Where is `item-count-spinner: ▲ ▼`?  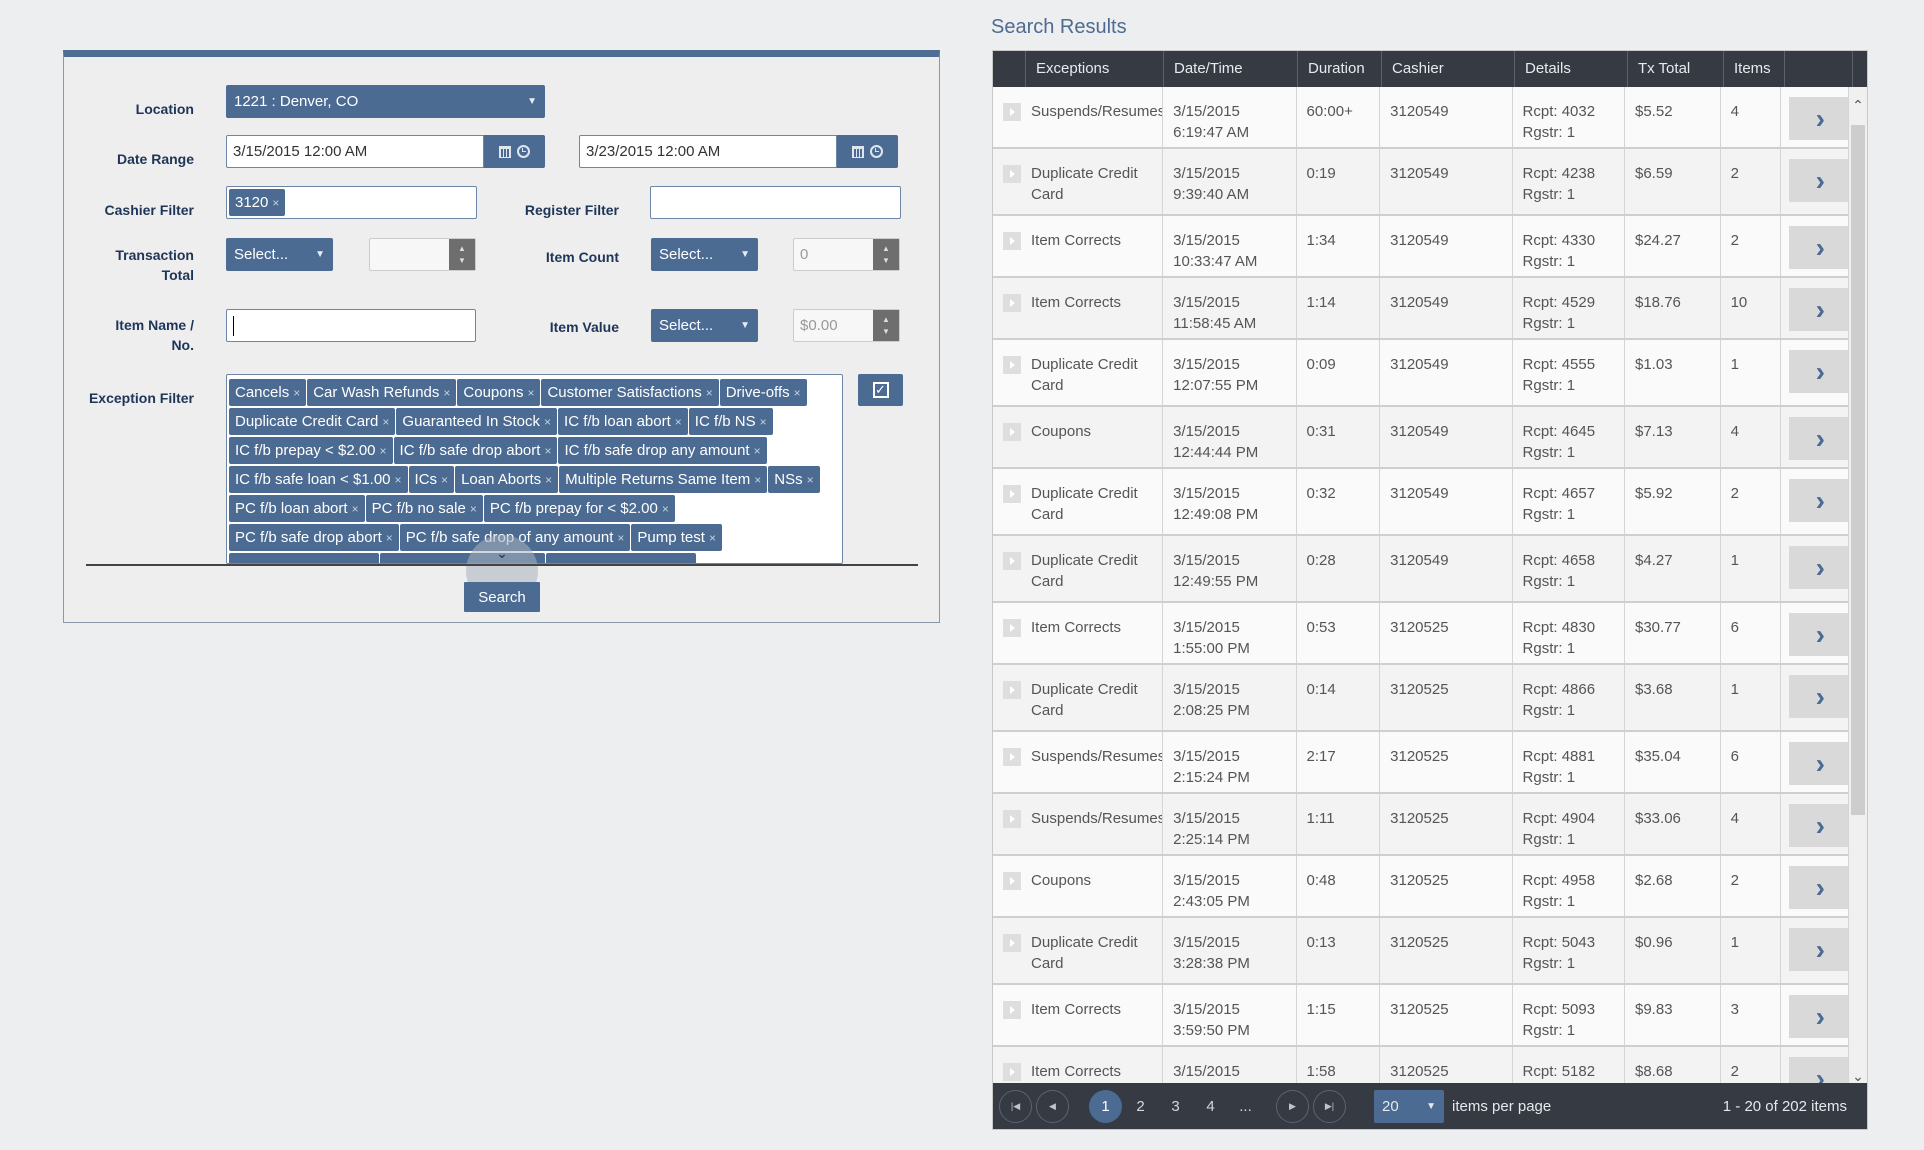 item-count-spinner: ▲ ▼ is located at coordinates (886, 254).